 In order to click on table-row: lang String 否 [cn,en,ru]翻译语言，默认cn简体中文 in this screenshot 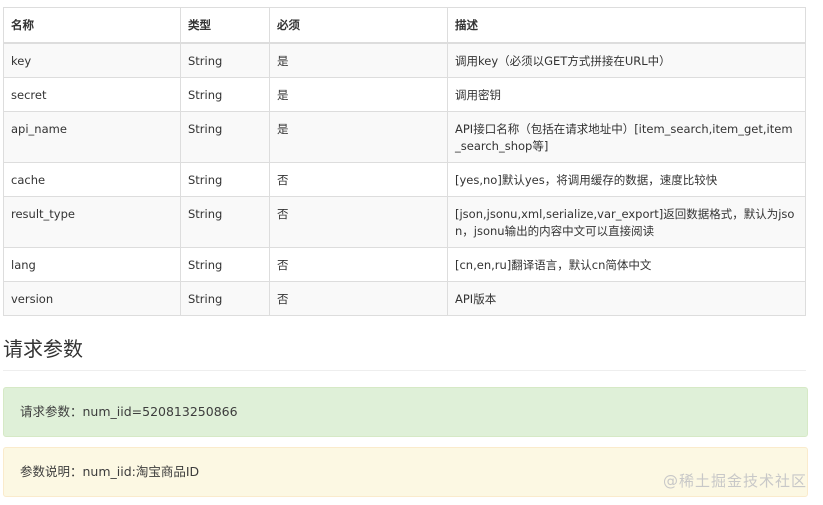, I will do `click(404, 264)`.